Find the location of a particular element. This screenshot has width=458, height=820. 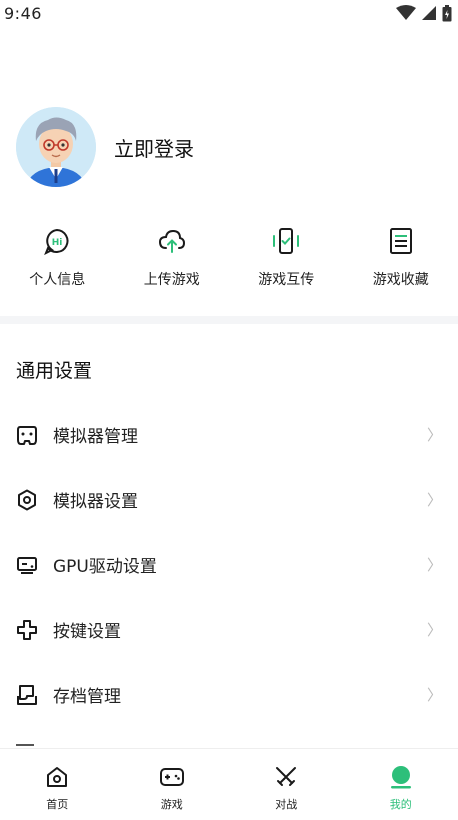

bottom-tab-bar: 首页 游戏 对战 我的 is located at coordinates (229, 784).